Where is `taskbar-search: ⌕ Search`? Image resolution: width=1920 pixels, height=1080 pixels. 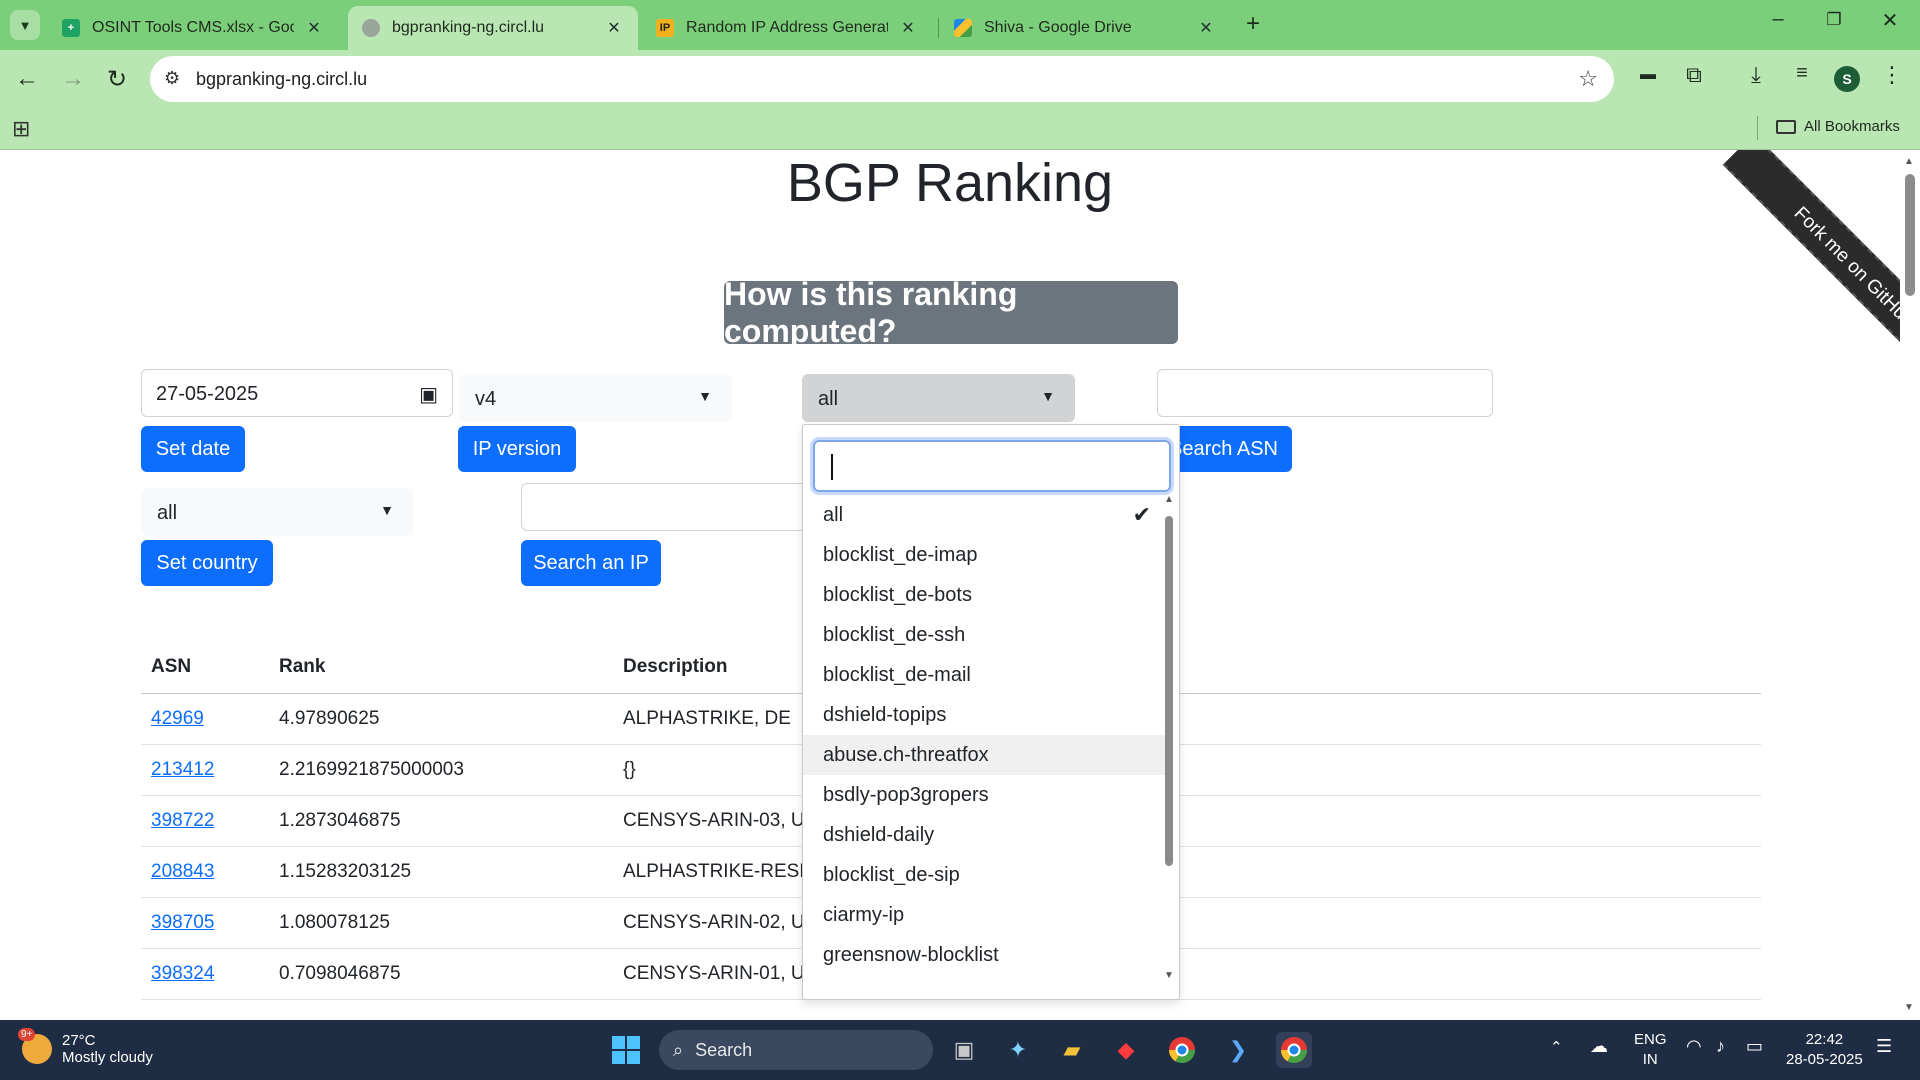 taskbar-search: ⌕ Search is located at coordinates (796, 1050).